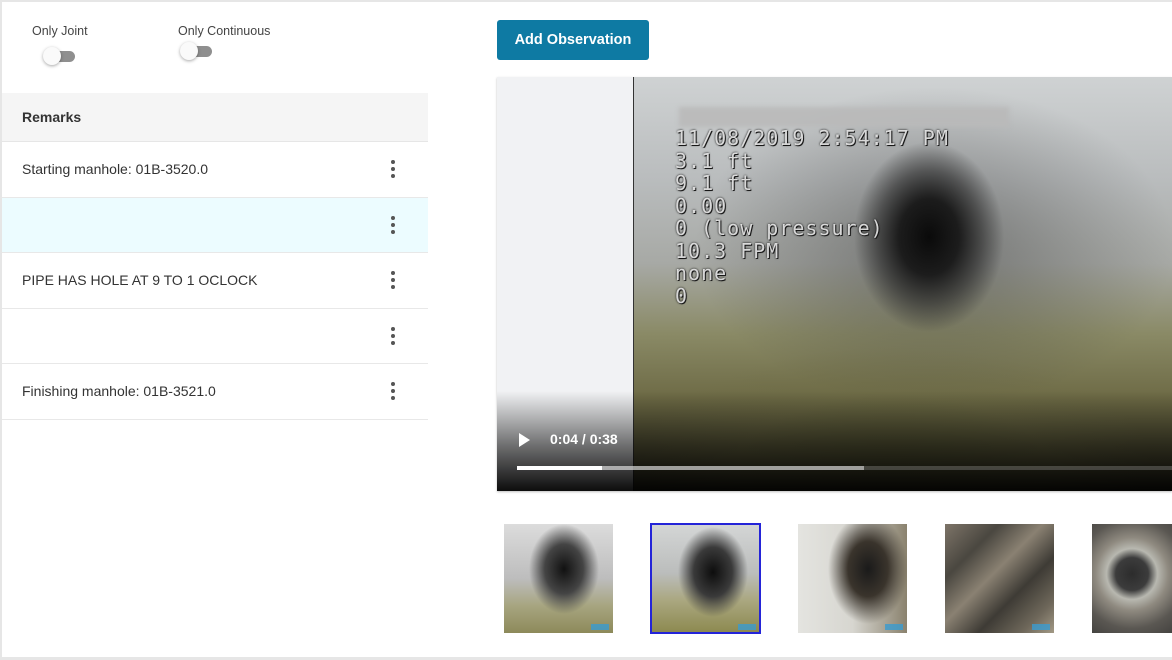 The height and width of the screenshot is (660, 1172). What do you see at coordinates (60, 31) in the screenshot?
I see `only-joint-label: Only Joint` at bounding box center [60, 31].